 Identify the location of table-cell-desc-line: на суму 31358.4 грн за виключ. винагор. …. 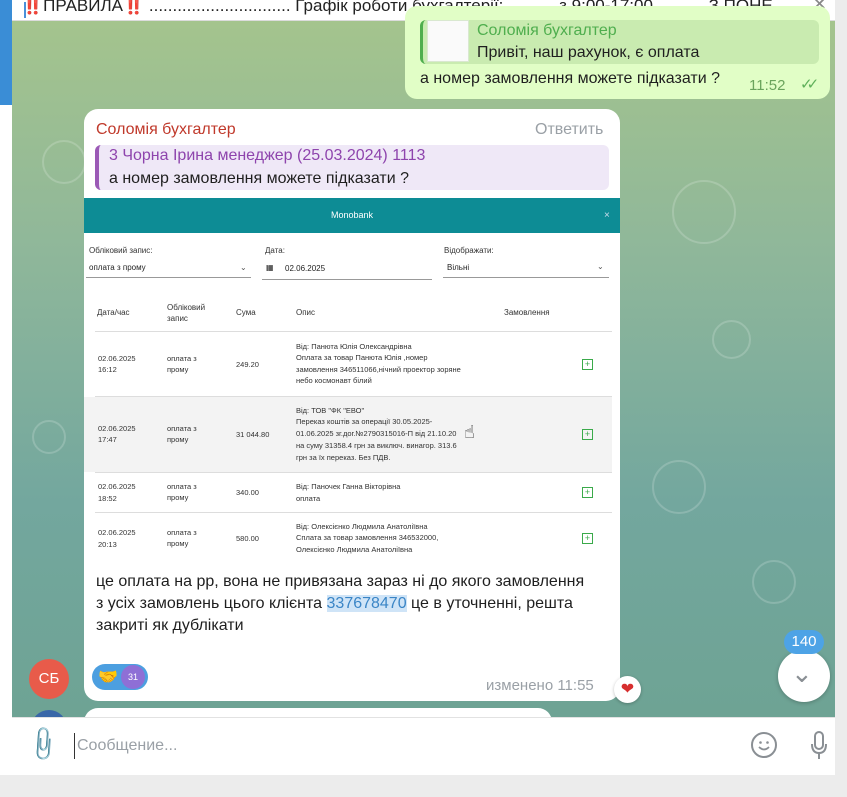
(376, 445).